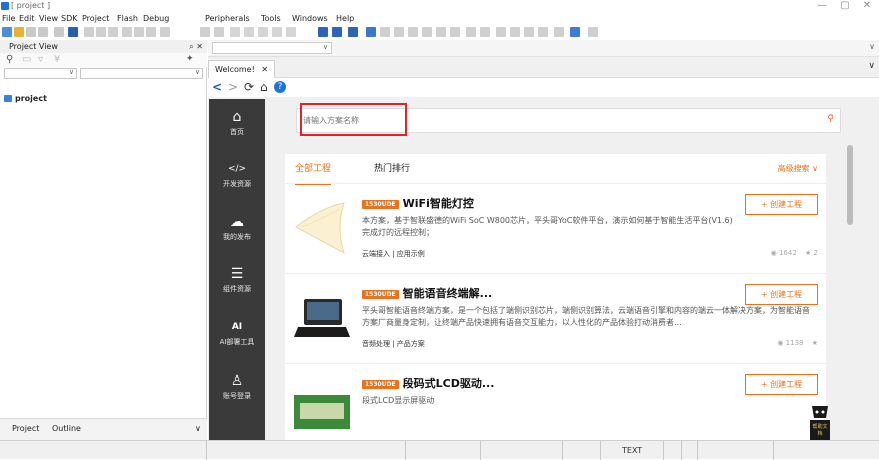 The height and width of the screenshot is (460, 879). I want to click on terminal-icon, so click(559, 32).